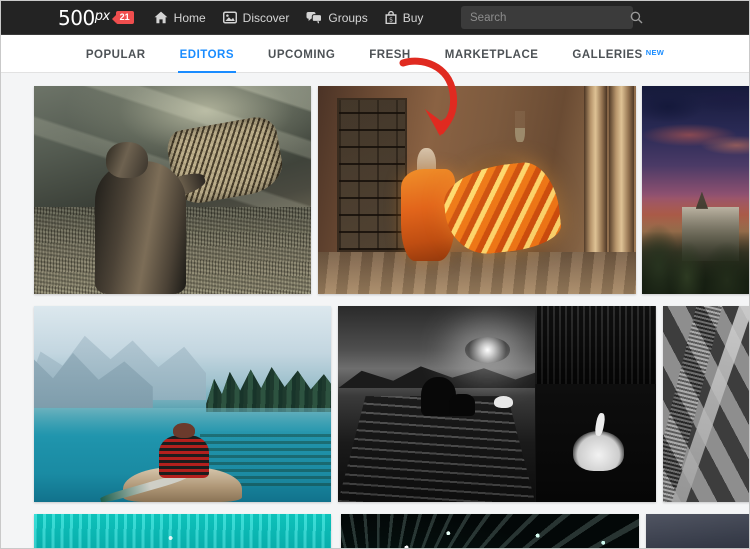 Image resolution: width=750 pixels, height=549 pixels. I want to click on nav-item-groups-label: Groups, so click(348, 17).